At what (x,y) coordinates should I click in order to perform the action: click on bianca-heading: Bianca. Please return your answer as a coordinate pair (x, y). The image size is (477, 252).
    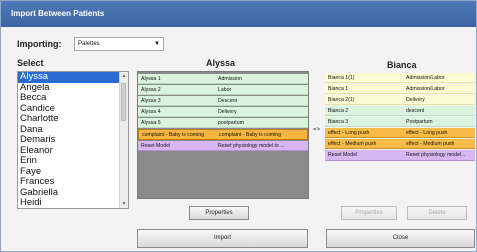
    Looking at the image, I should click on (402, 65).